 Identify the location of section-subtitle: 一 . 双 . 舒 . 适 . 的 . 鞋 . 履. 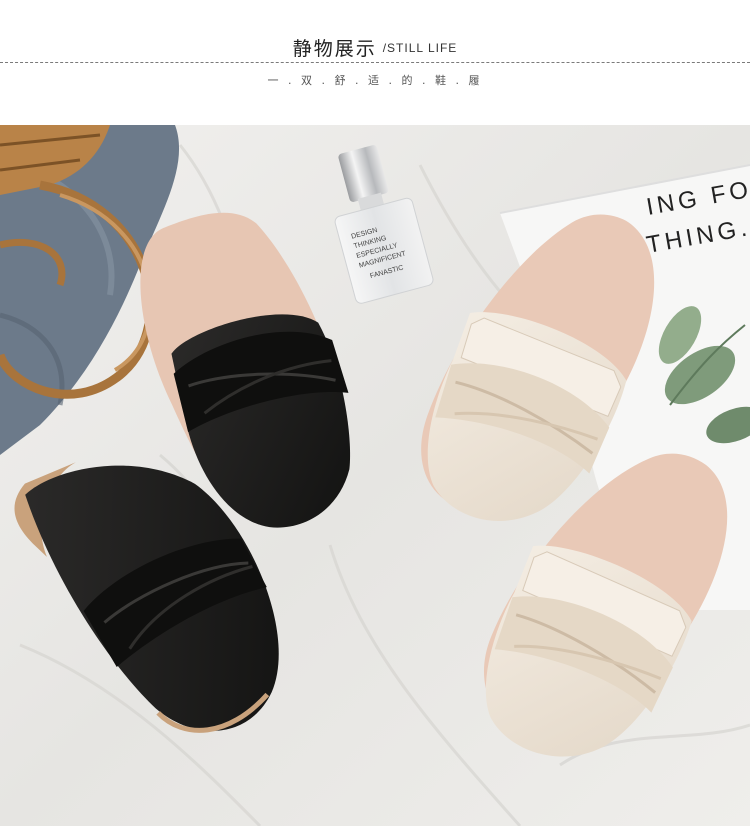
(375, 80).